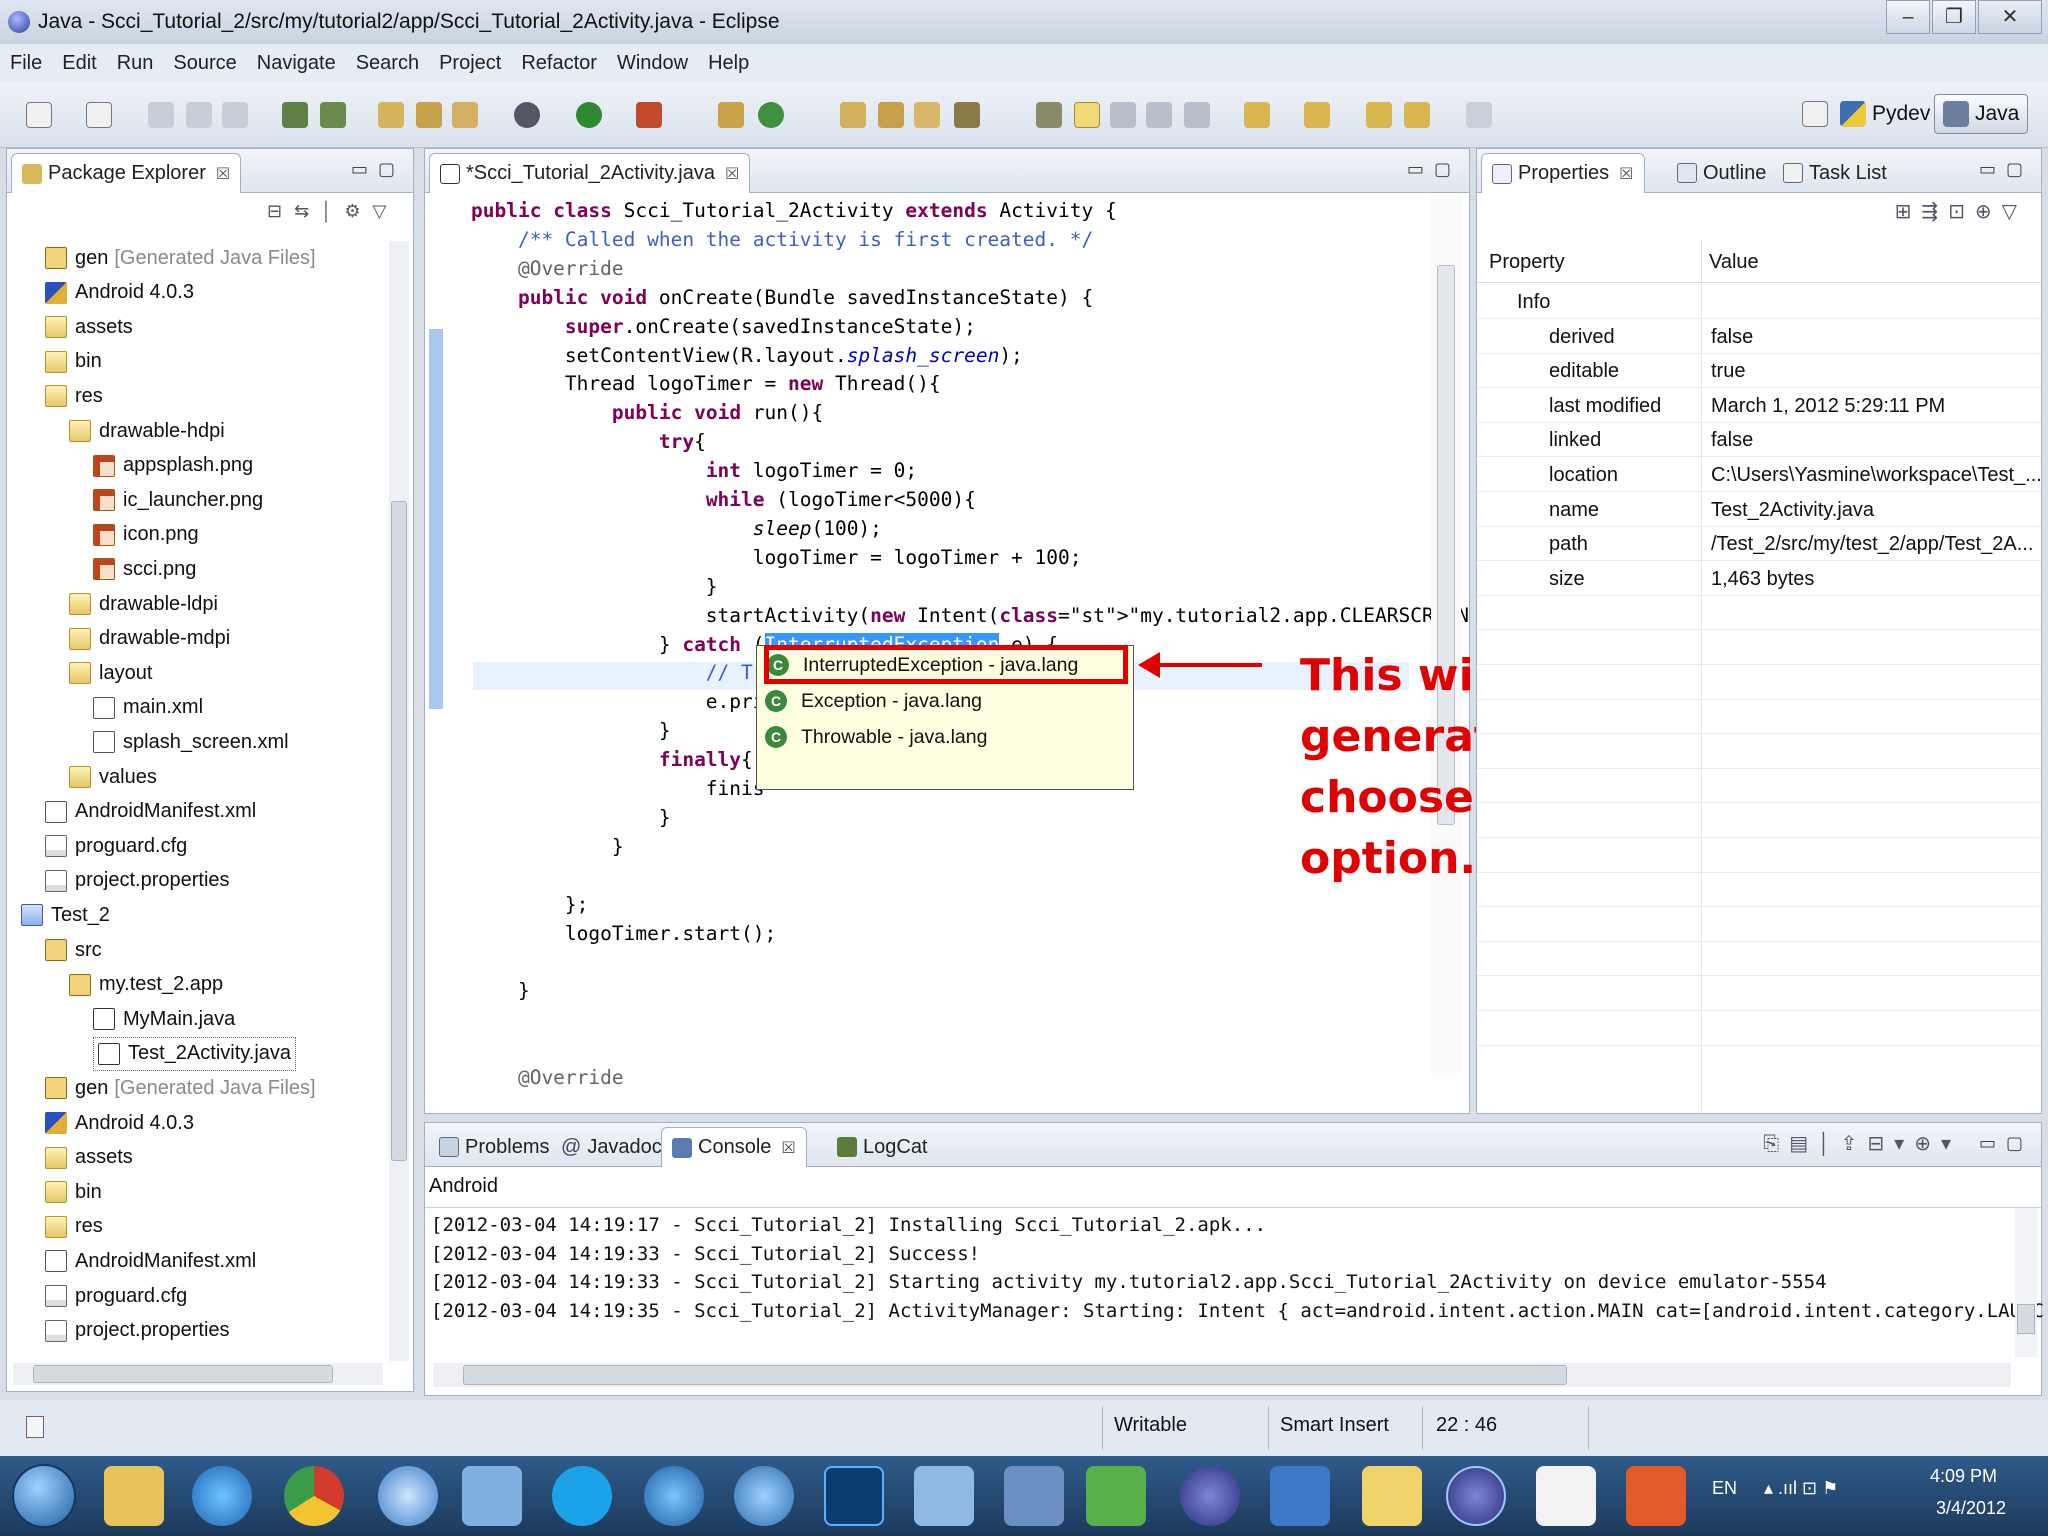 The width and height of the screenshot is (2048, 1536). What do you see at coordinates (146, 985) in the screenshot?
I see `tree-item: my.test_2.app` at bounding box center [146, 985].